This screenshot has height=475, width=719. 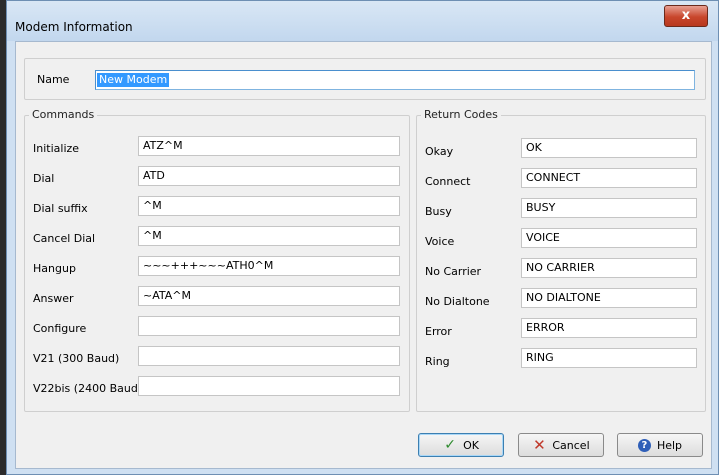 What do you see at coordinates (609, 148) in the screenshot?
I see `okay-field: OK` at bounding box center [609, 148].